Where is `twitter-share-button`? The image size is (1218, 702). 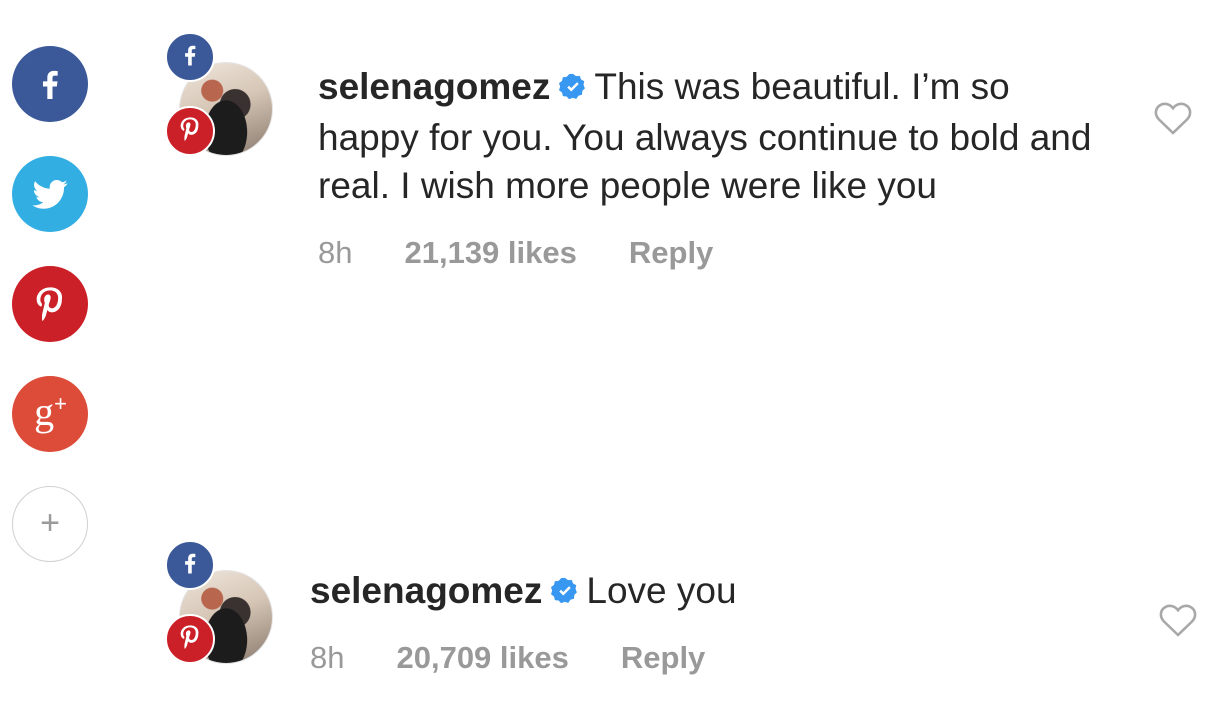
twitter-share-button is located at coordinates (50, 194).